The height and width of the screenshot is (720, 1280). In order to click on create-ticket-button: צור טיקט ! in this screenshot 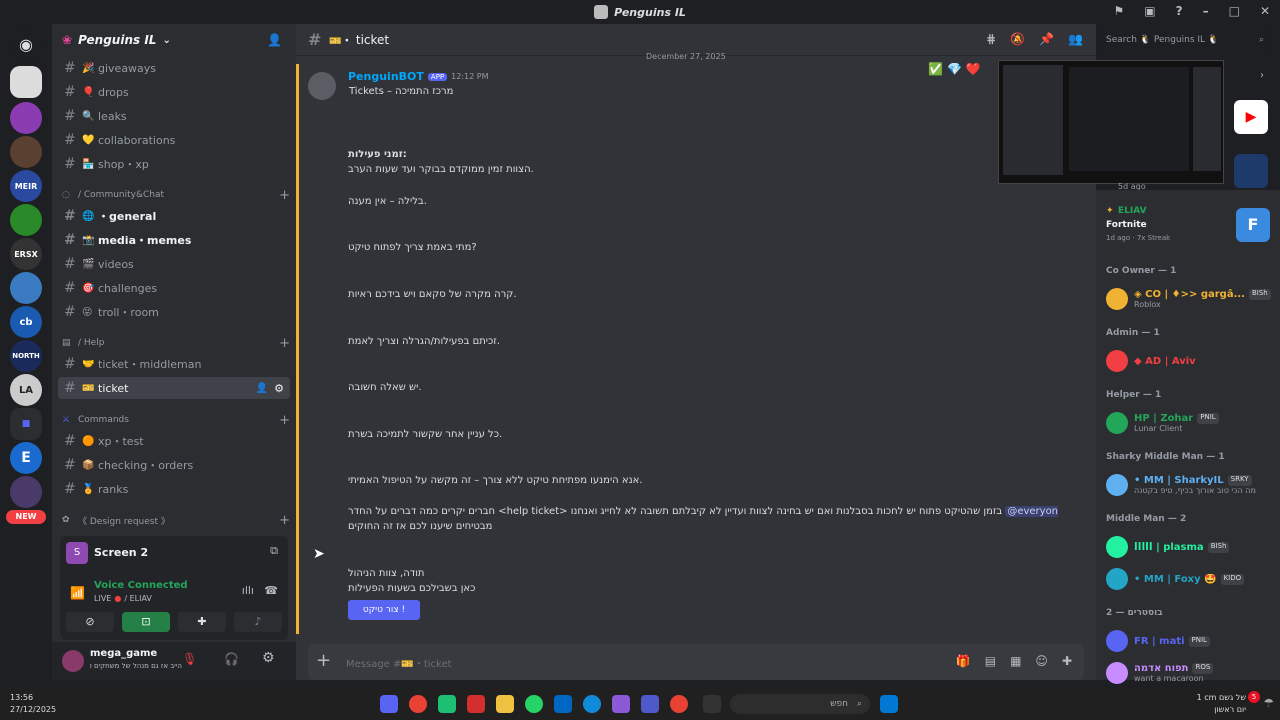, I will do `click(384, 610)`.